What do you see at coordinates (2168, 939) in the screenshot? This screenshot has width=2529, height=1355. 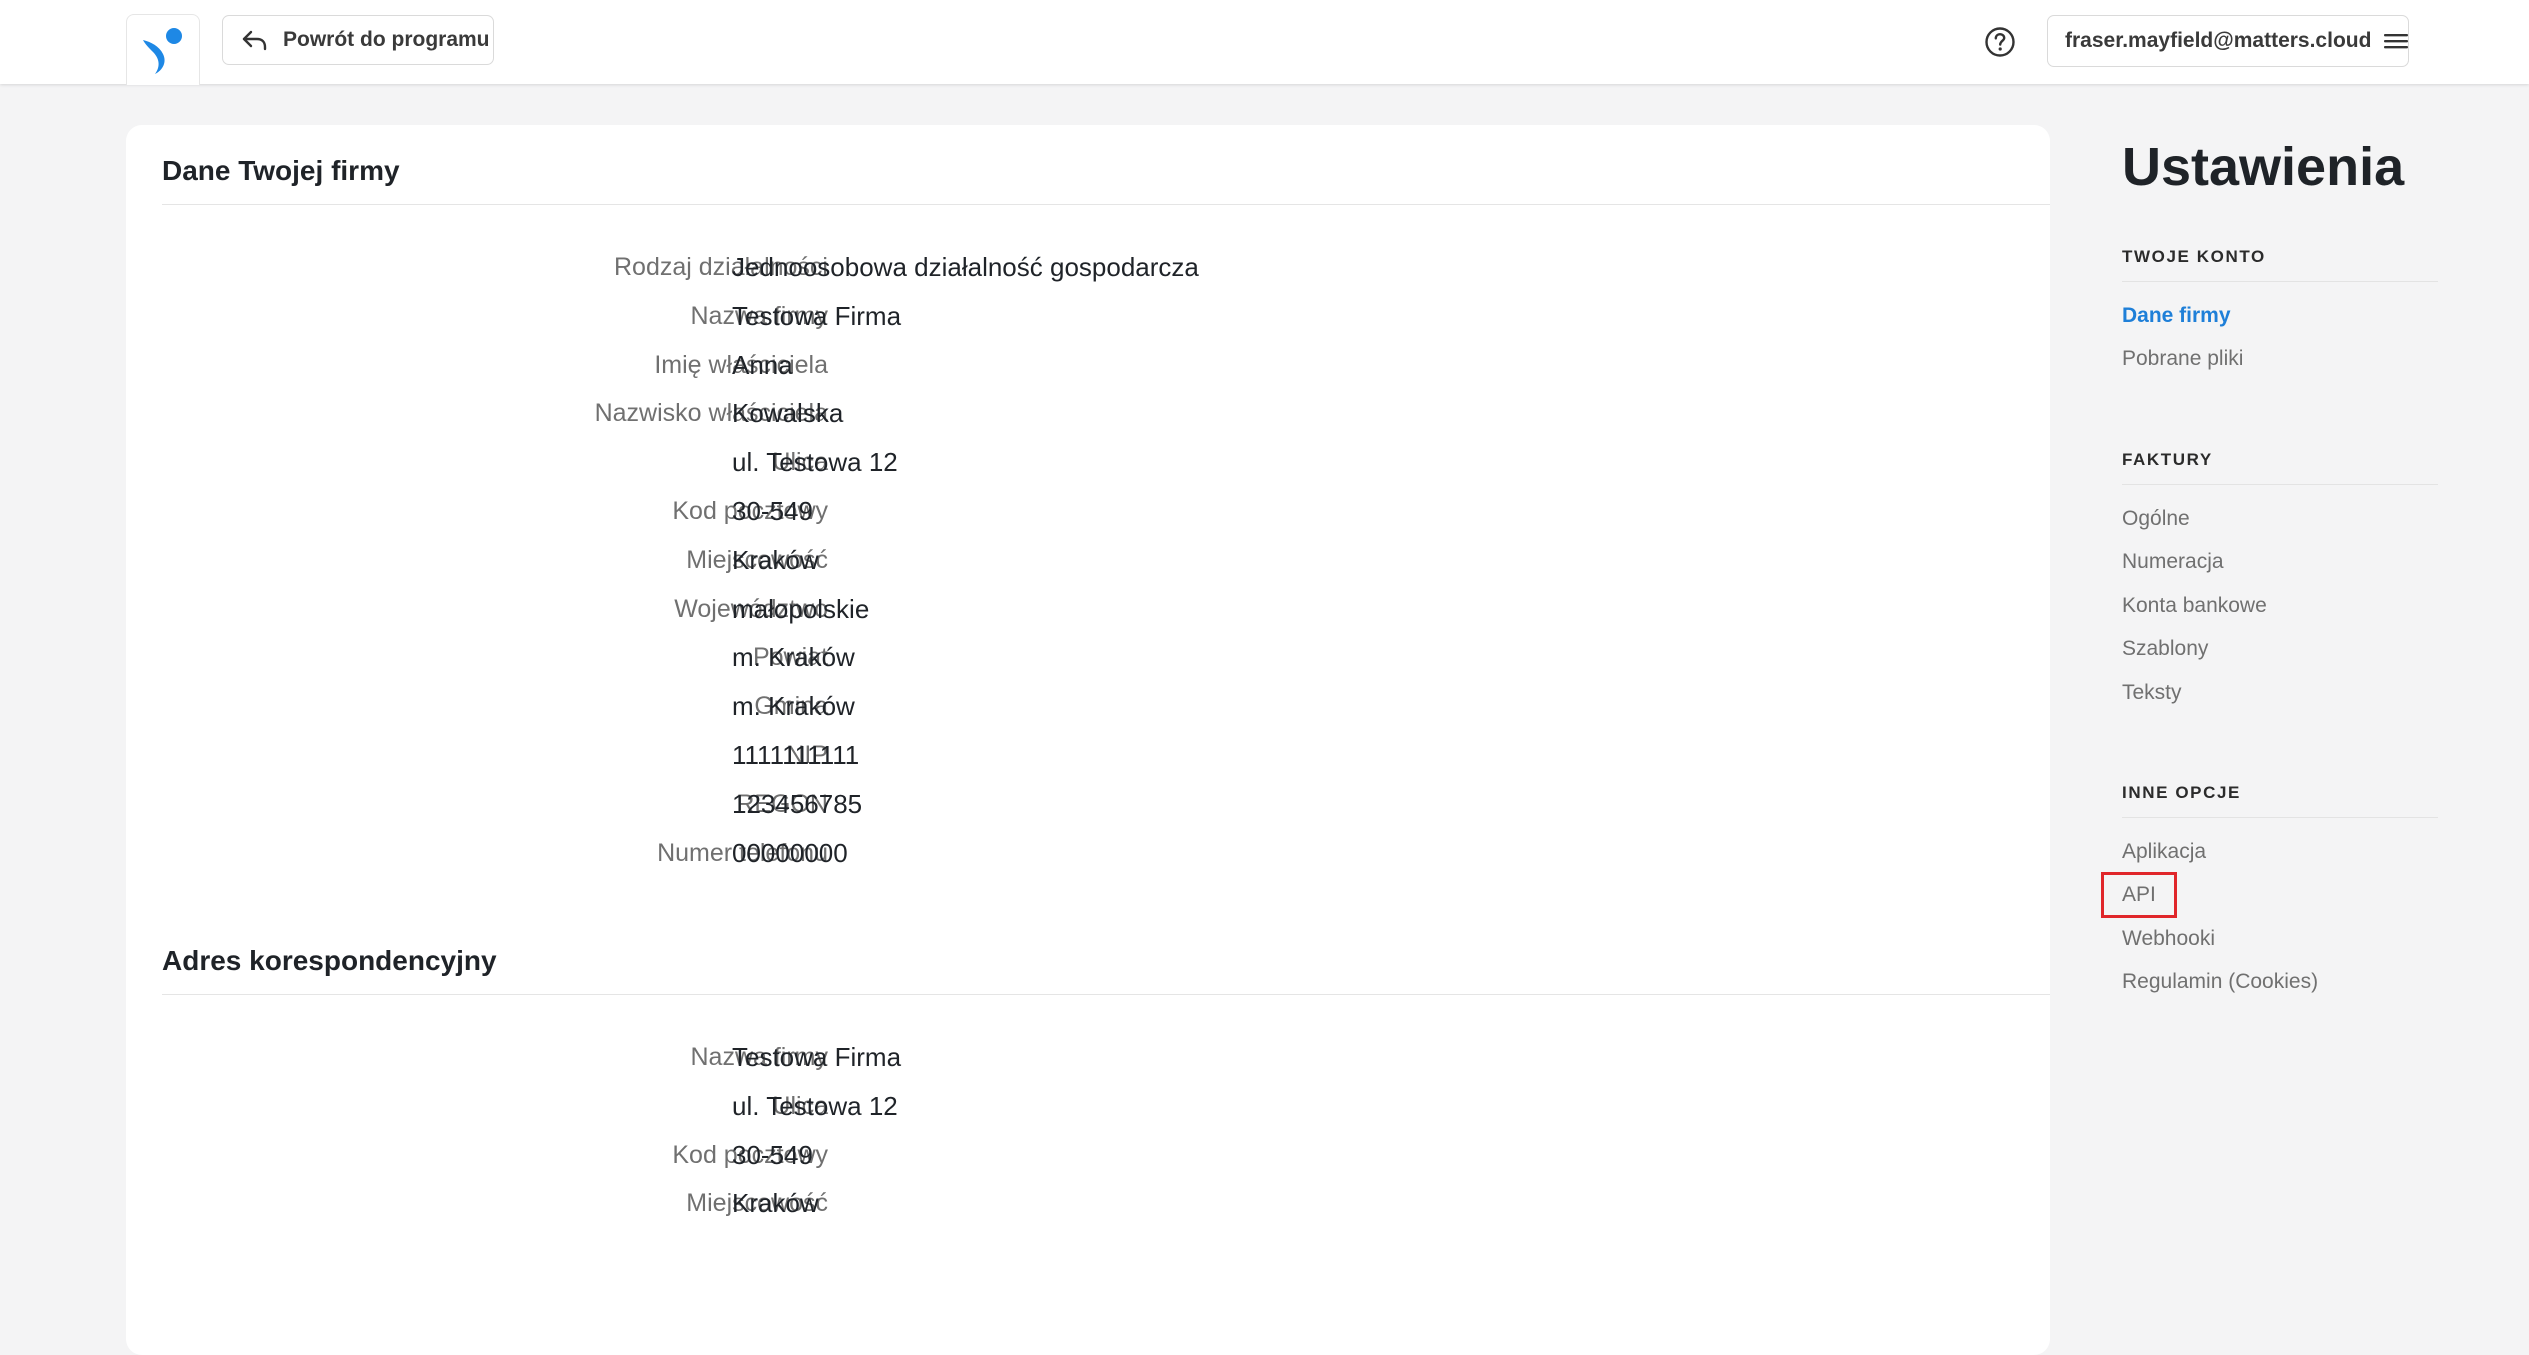 I see `sidebar-item-webhooki: Webhooki` at bounding box center [2168, 939].